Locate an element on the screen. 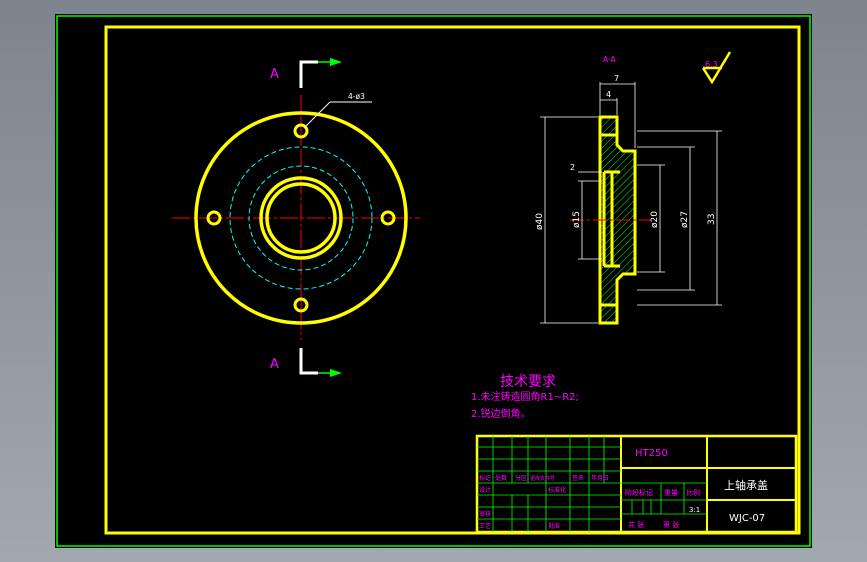 This screenshot has width=867, height=562. material: HT250 is located at coordinates (651, 453).